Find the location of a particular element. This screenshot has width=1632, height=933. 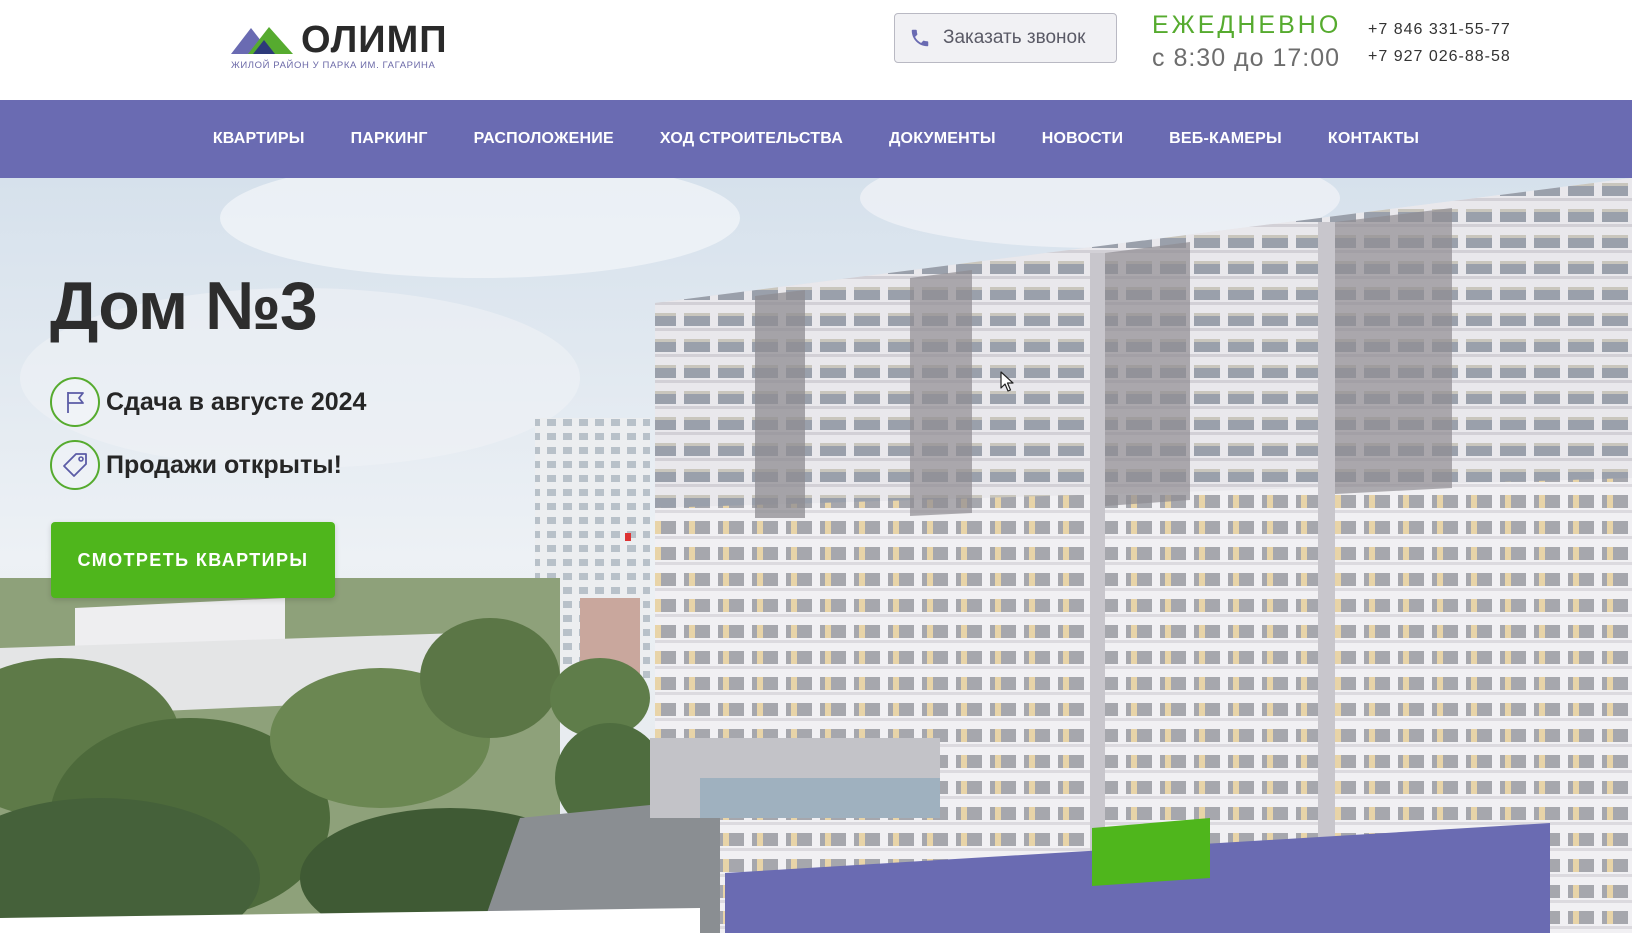

feature-delivery-date: Сдача в августе 2024 is located at coordinates (208, 402).